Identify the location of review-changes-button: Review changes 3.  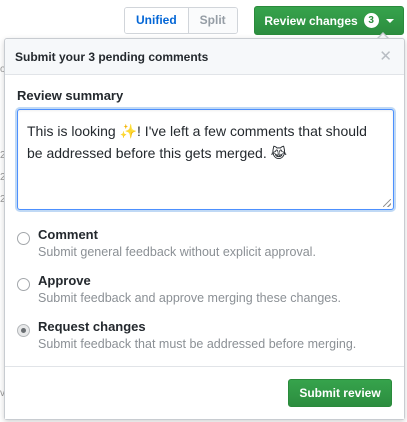
(329, 20).